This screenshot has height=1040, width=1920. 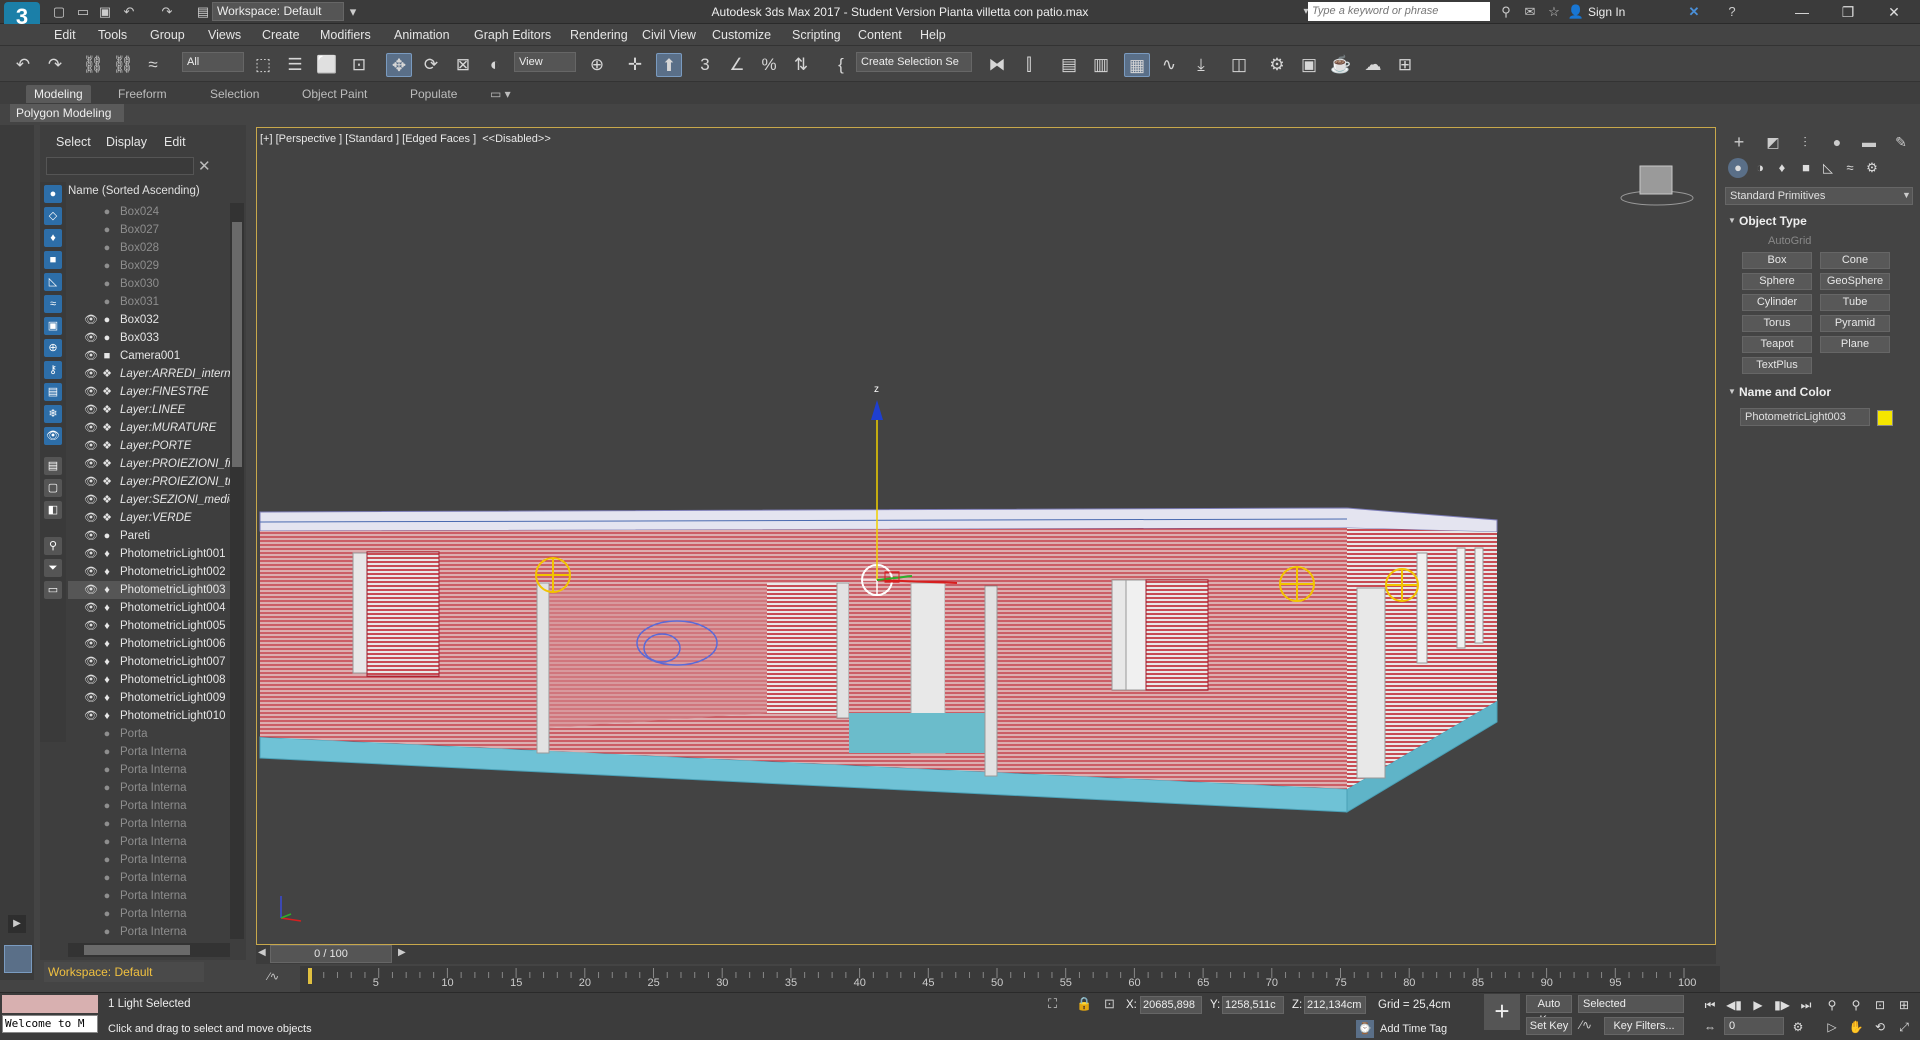 What do you see at coordinates (149, 662) in the screenshot?
I see `scene-list-item: 👁 ♦ PhotometricLight007` at bounding box center [149, 662].